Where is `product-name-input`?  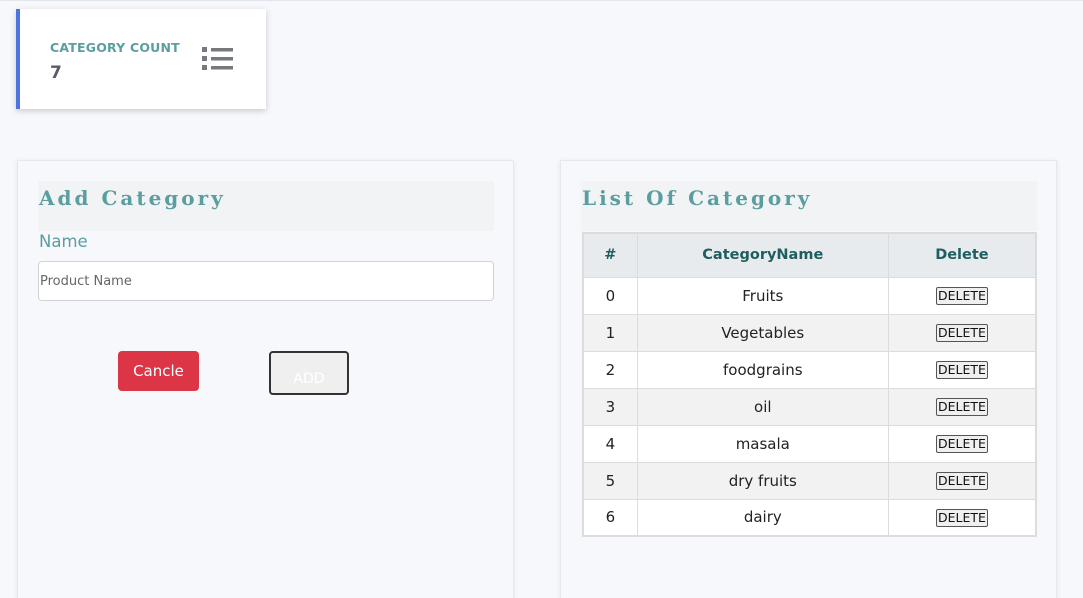 product-name-input is located at coordinates (266, 281).